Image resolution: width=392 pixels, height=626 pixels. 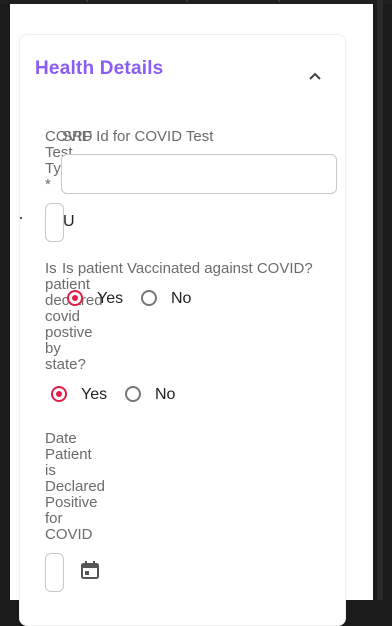 What do you see at coordinates (69, 534) in the screenshot?
I see `date-label-line: COVID` at bounding box center [69, 534].